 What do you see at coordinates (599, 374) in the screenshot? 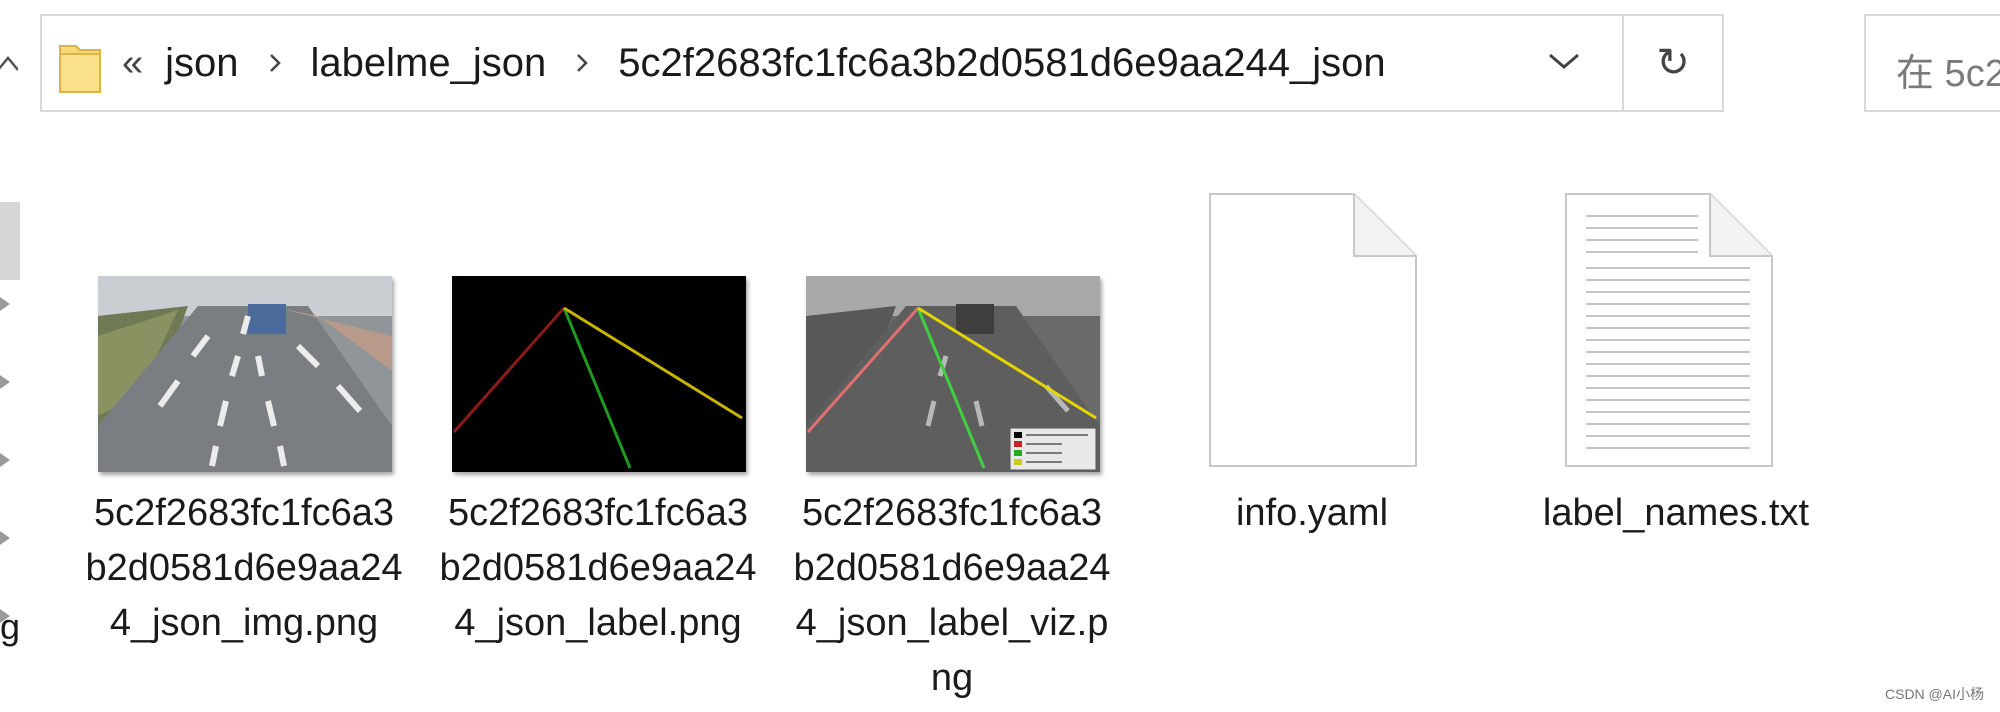
I see `label-mask-thumbnail` at bounding box center [599, 374].